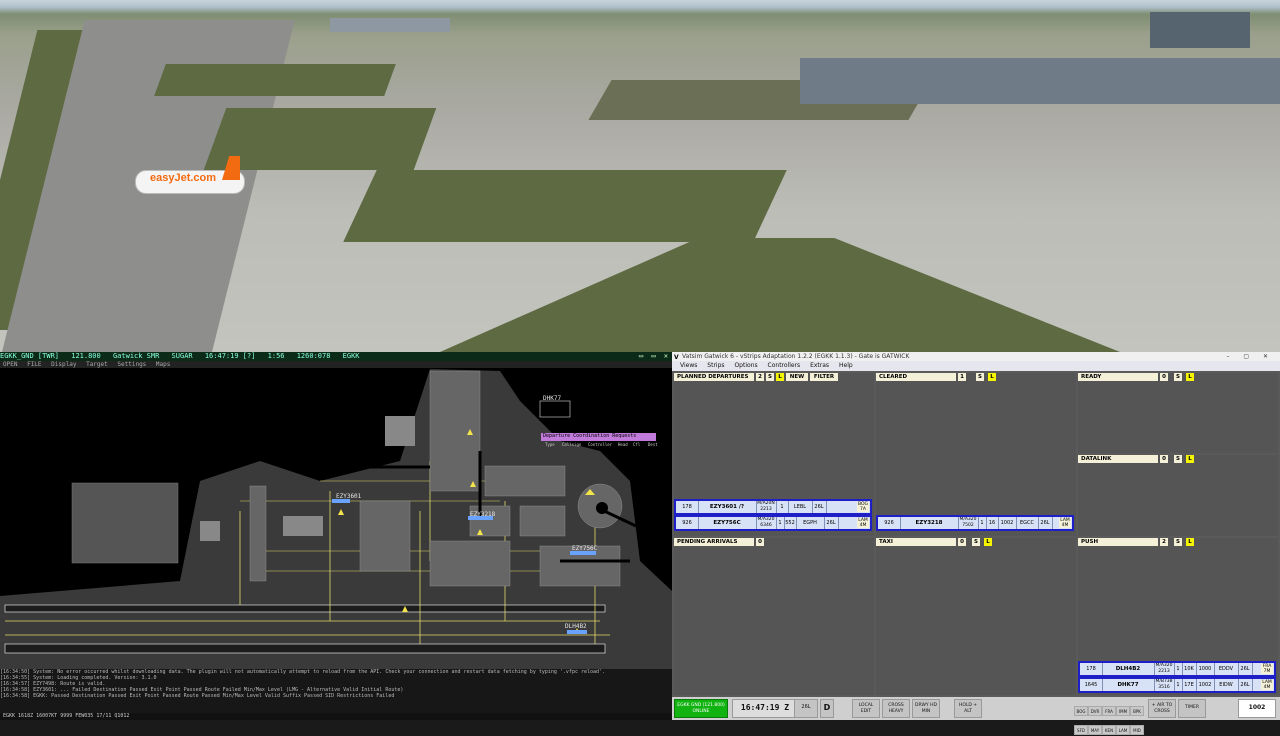  Describe the element at coordinates (1123, 730) in the screenshot. I see `sid-button: LAM` at that location.